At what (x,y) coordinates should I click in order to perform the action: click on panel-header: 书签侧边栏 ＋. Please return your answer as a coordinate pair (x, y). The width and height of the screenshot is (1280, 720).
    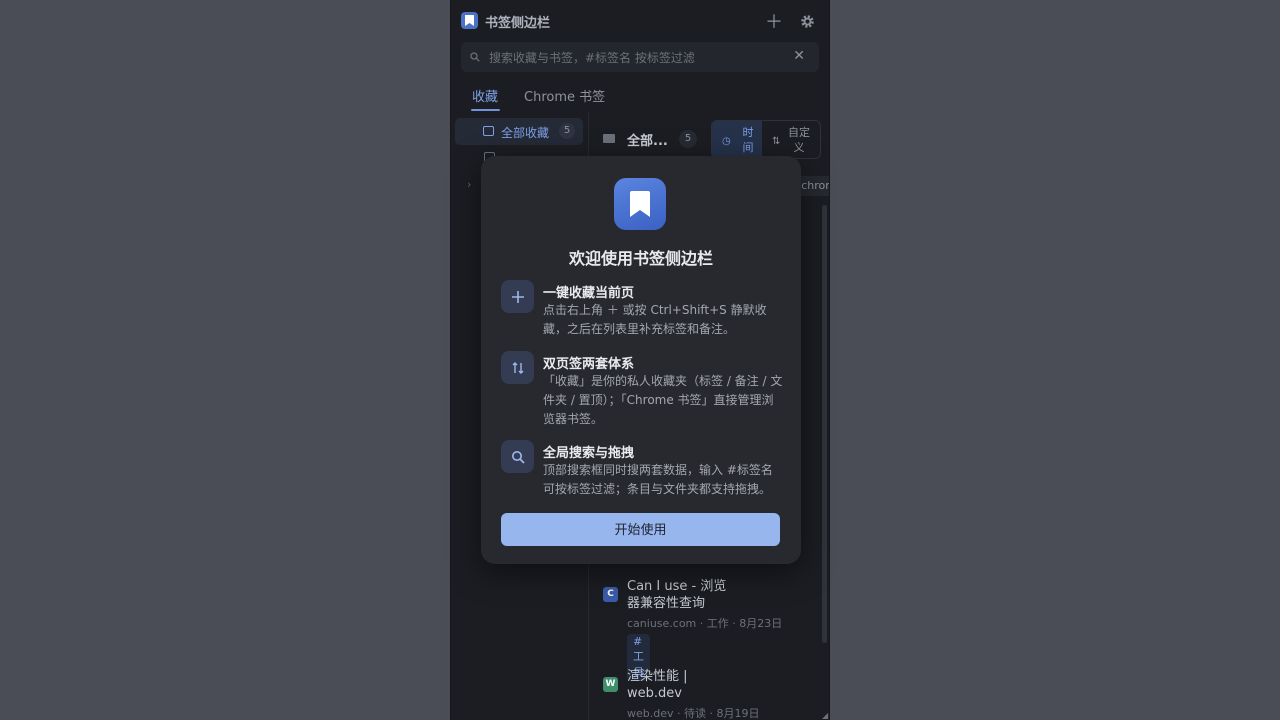
    Looking at the image, I should click on (640, 21).